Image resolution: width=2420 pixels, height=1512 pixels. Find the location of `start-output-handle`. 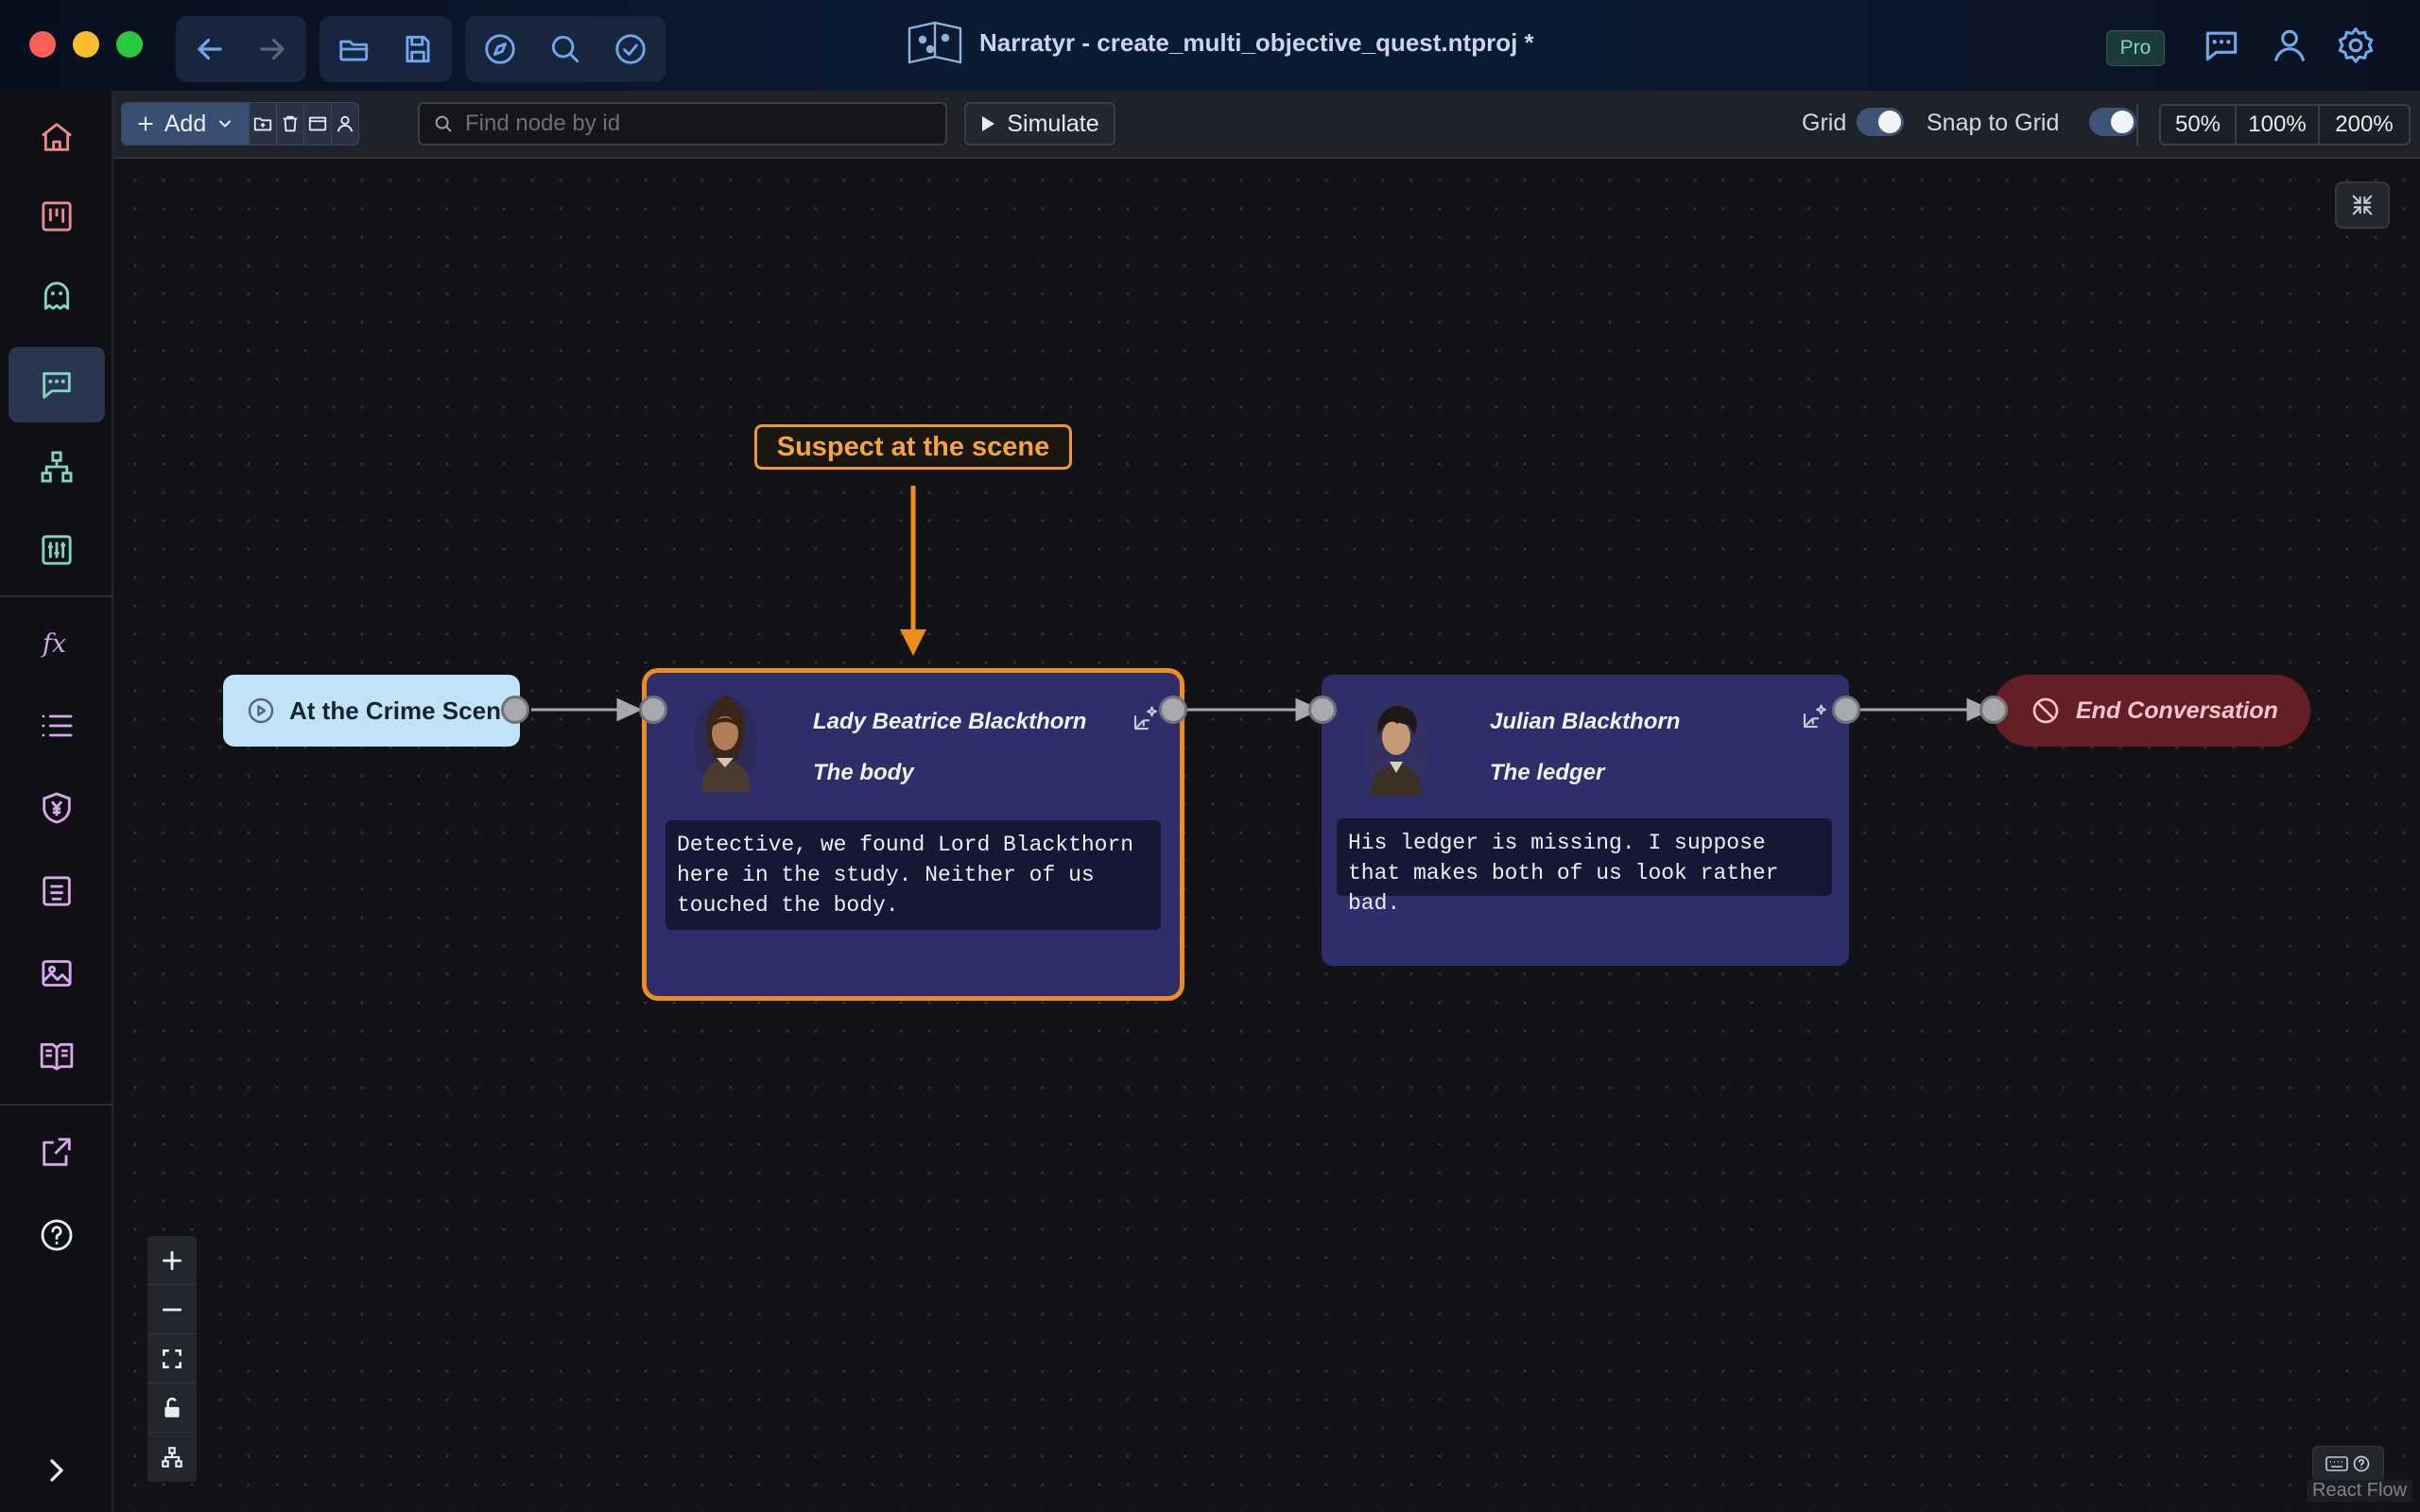

start-output-handle is located at coordinates (515, 710).